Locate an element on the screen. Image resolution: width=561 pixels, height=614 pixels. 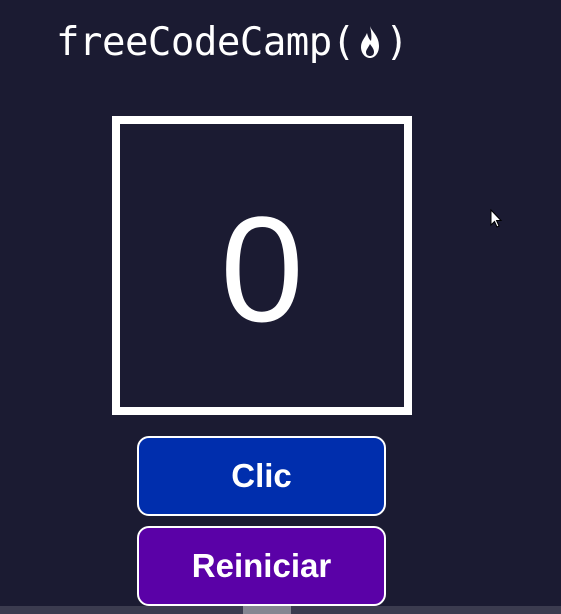
scrollbar-thumb is located at coordinates (267, 610).